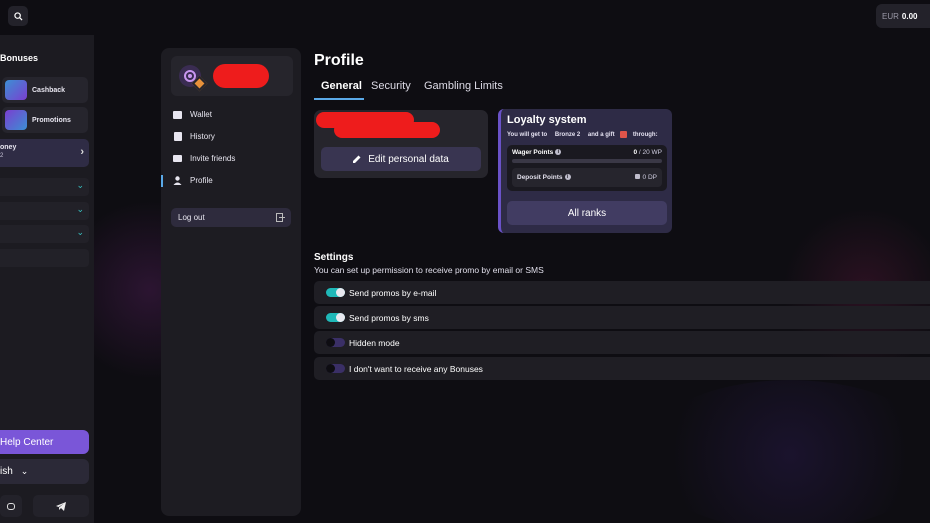 The width and height of the screenshot is (930, 523). Describe the element at coordinates (6, 471) in the screenshot. I see `language-label: ish` at that location.